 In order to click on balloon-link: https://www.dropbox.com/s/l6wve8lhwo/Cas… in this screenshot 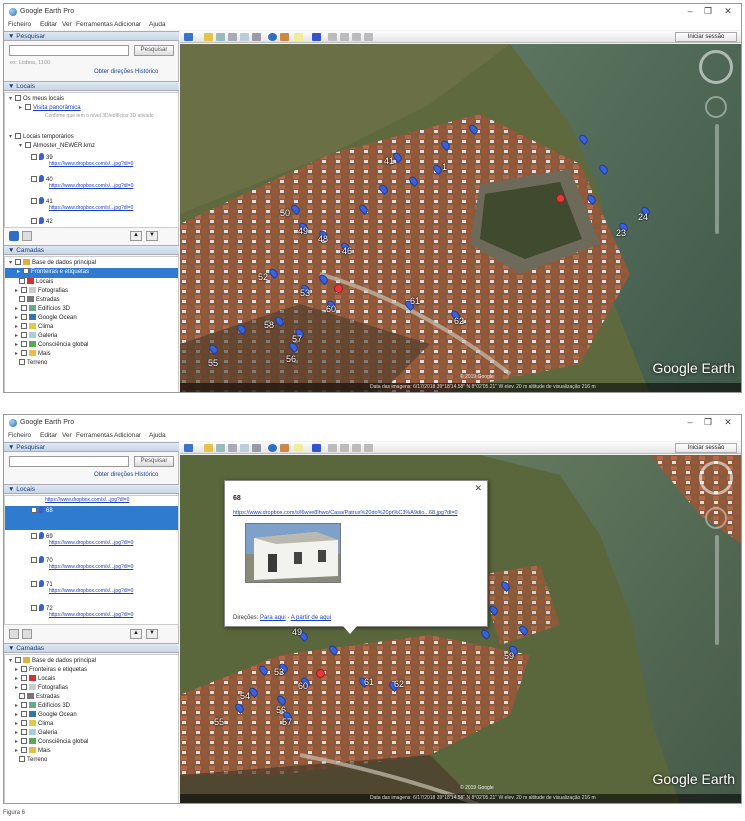, I will do `click(345, 513)`.